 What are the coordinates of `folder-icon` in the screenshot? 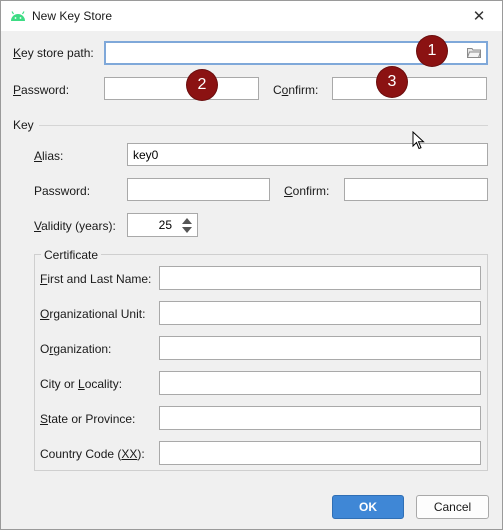 It's located at (474, 52).